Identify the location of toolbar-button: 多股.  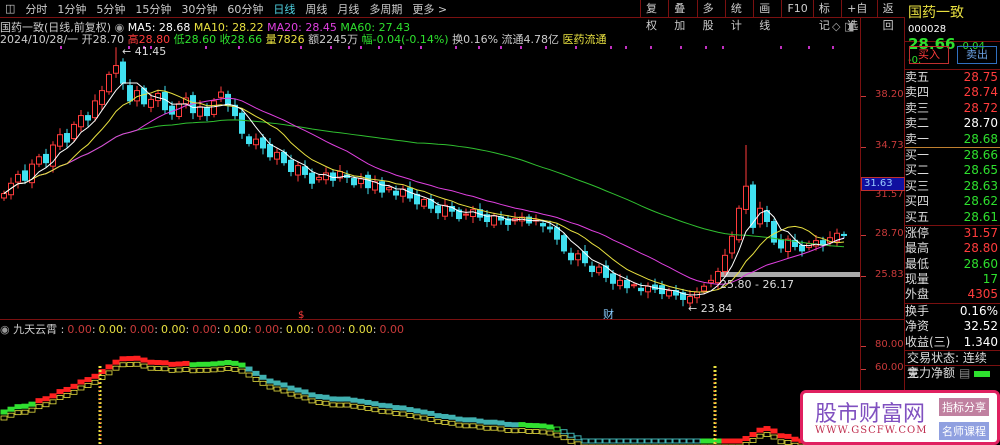
(710, 16).